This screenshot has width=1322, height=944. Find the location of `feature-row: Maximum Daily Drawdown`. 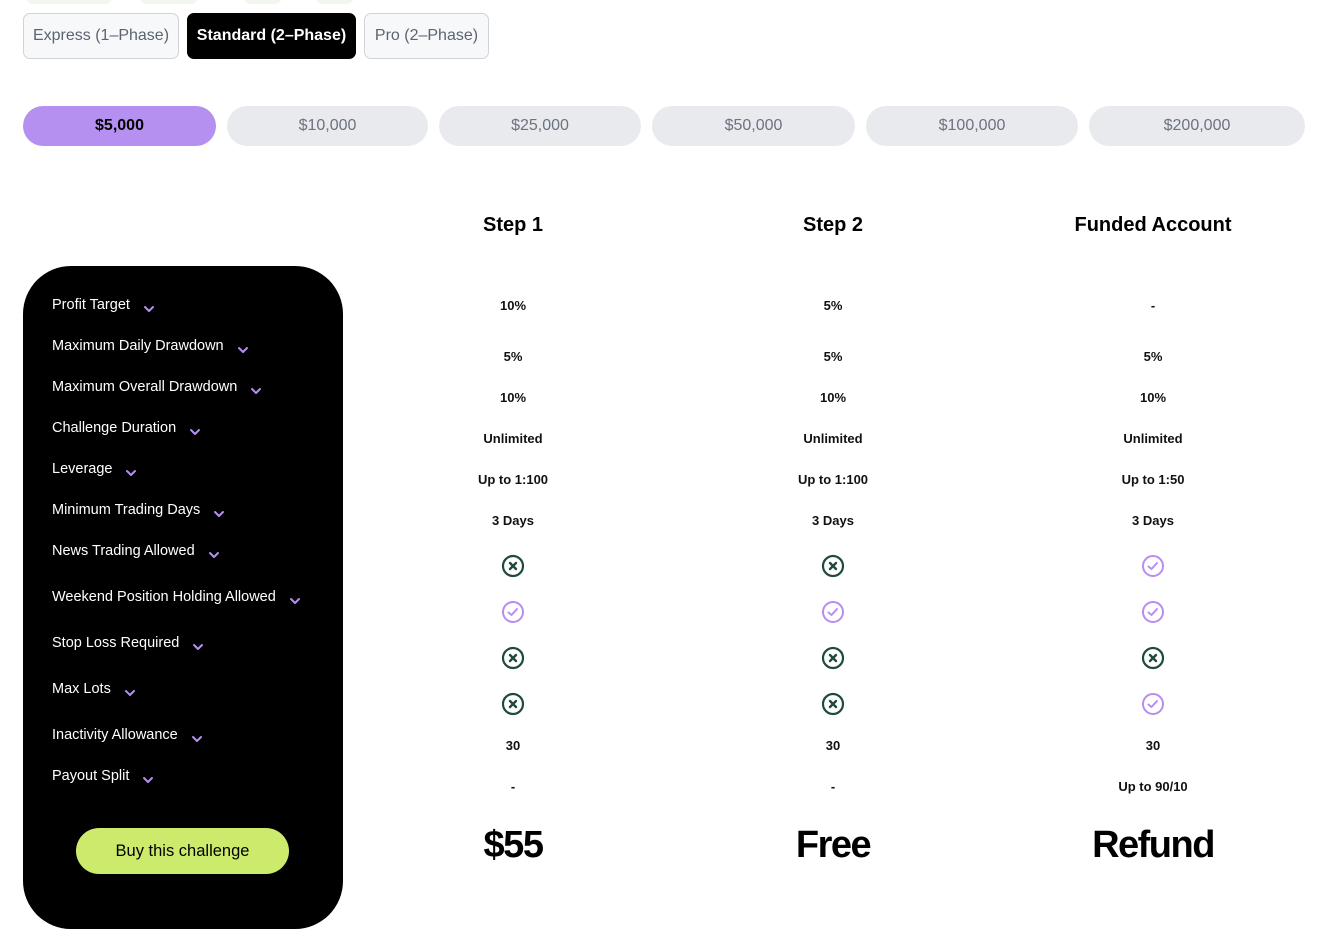

feature-row: Maximum Daily Drawdown is located at coordinates (150, 346).